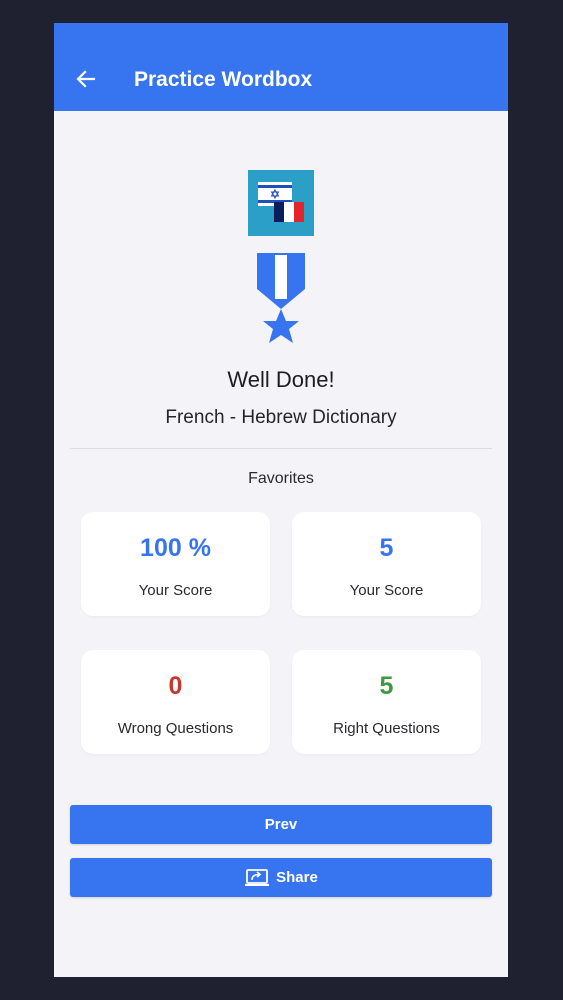 The width and height of the screenshot is (563, 1000). I want to click on prev-button-label: Prev, so click(281, 824).